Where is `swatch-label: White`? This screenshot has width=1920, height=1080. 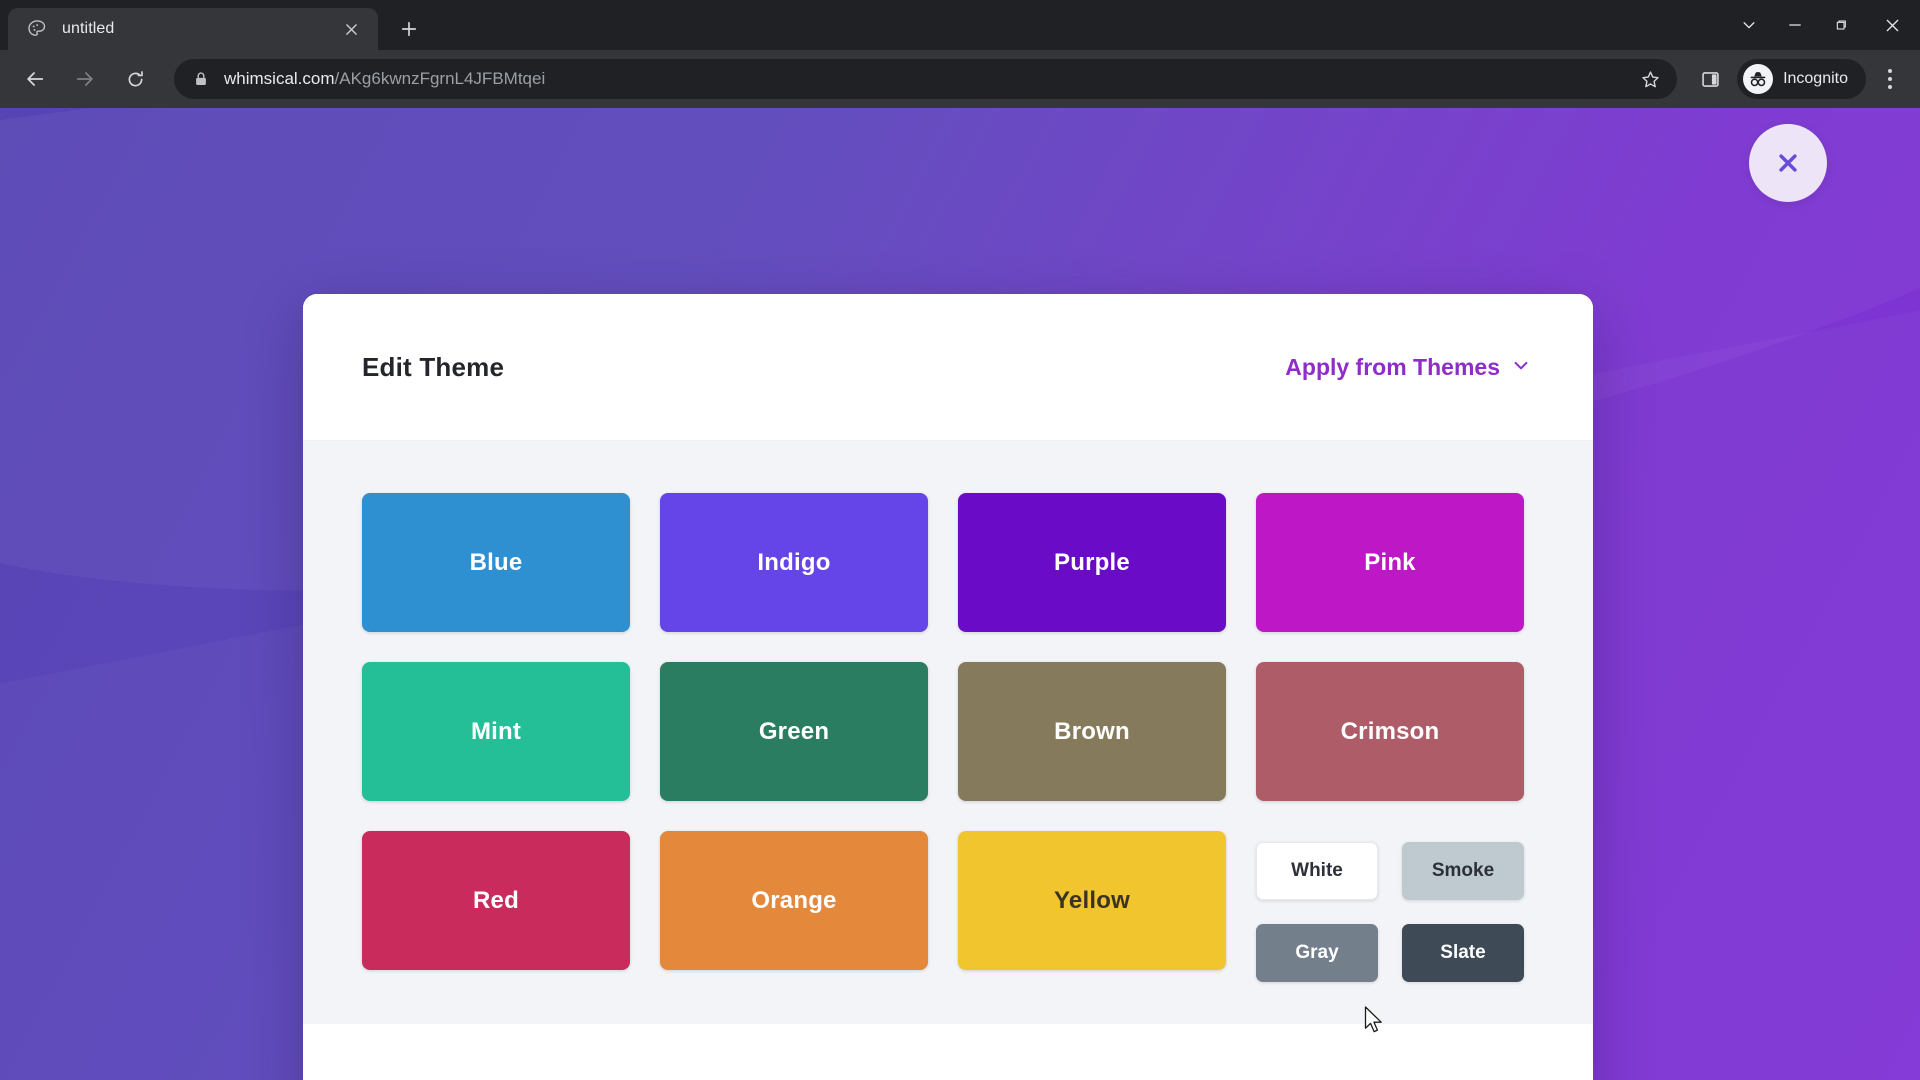 swatch-label: White is located at coordinates (1317, 870).